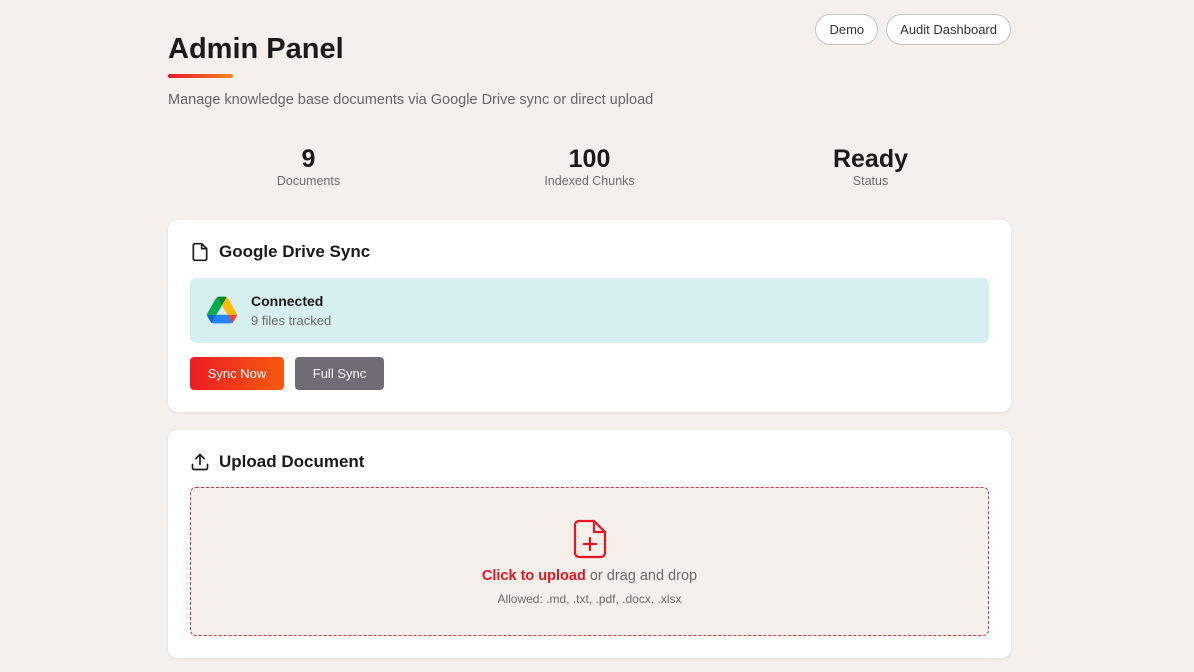 The image size is (1194, 672). What do you see at coordinates (534, 576) in the screenshot?
I see `click-to-upload-link: Click to upload` at bounding box center [534, 576].